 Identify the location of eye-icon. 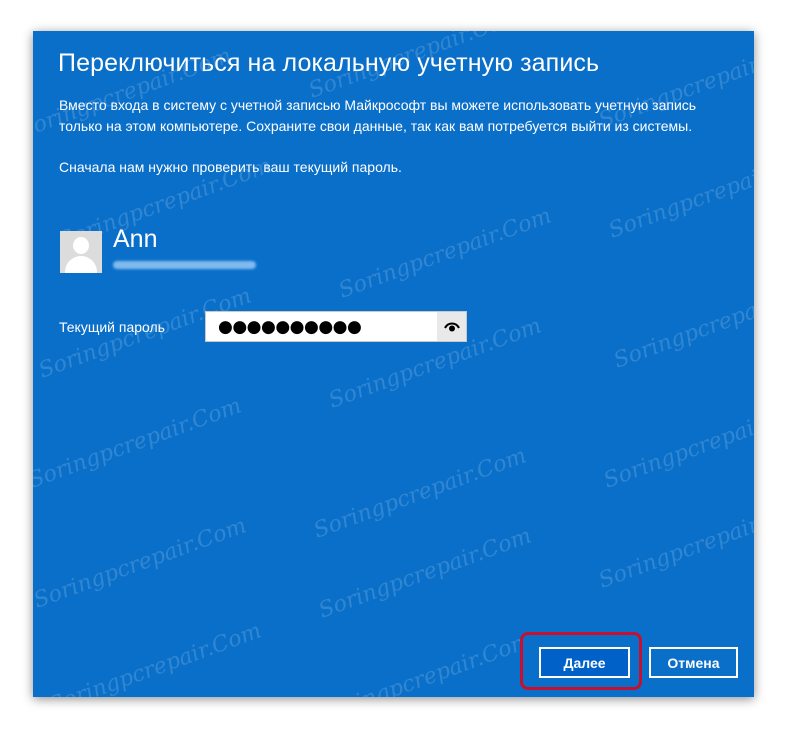
(451, 326).